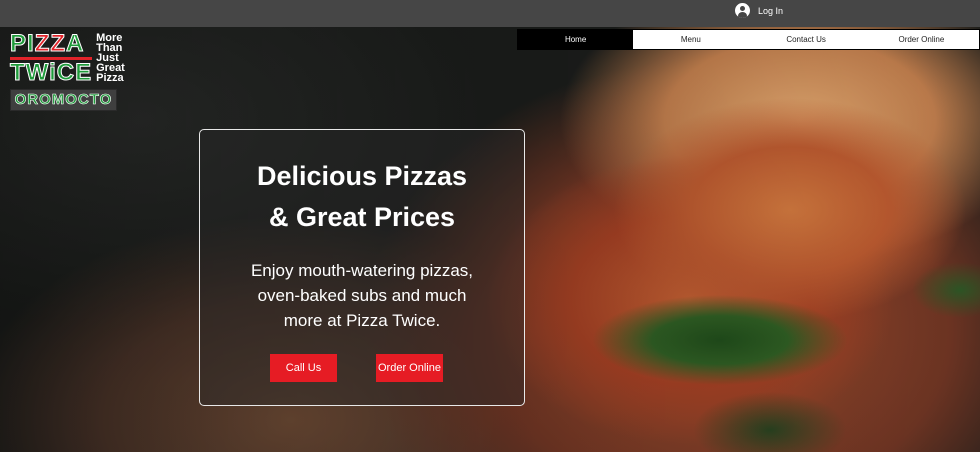  I want to click on user-avatar-icon, so click(742, 10).